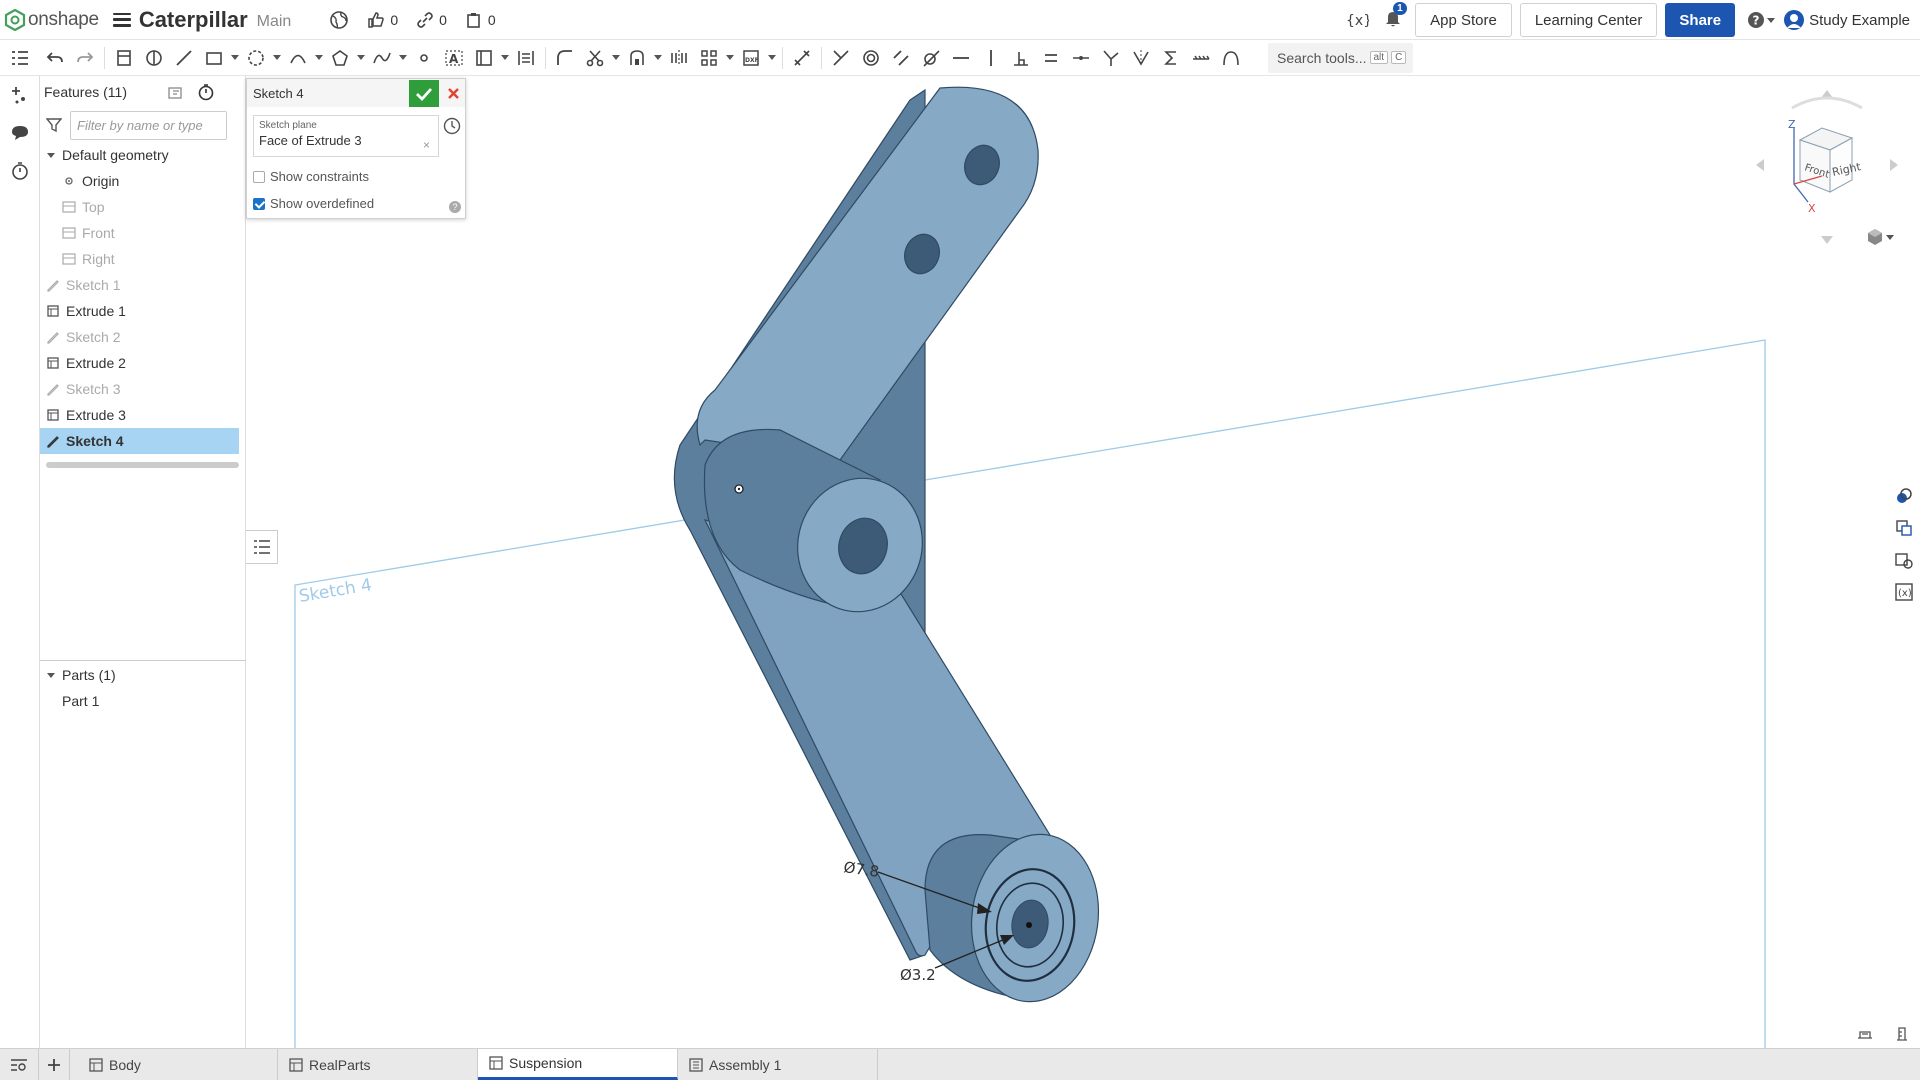  Describe the element at coordinates (679, 58) in the screenshot. I see `mirror-tool` at that location.